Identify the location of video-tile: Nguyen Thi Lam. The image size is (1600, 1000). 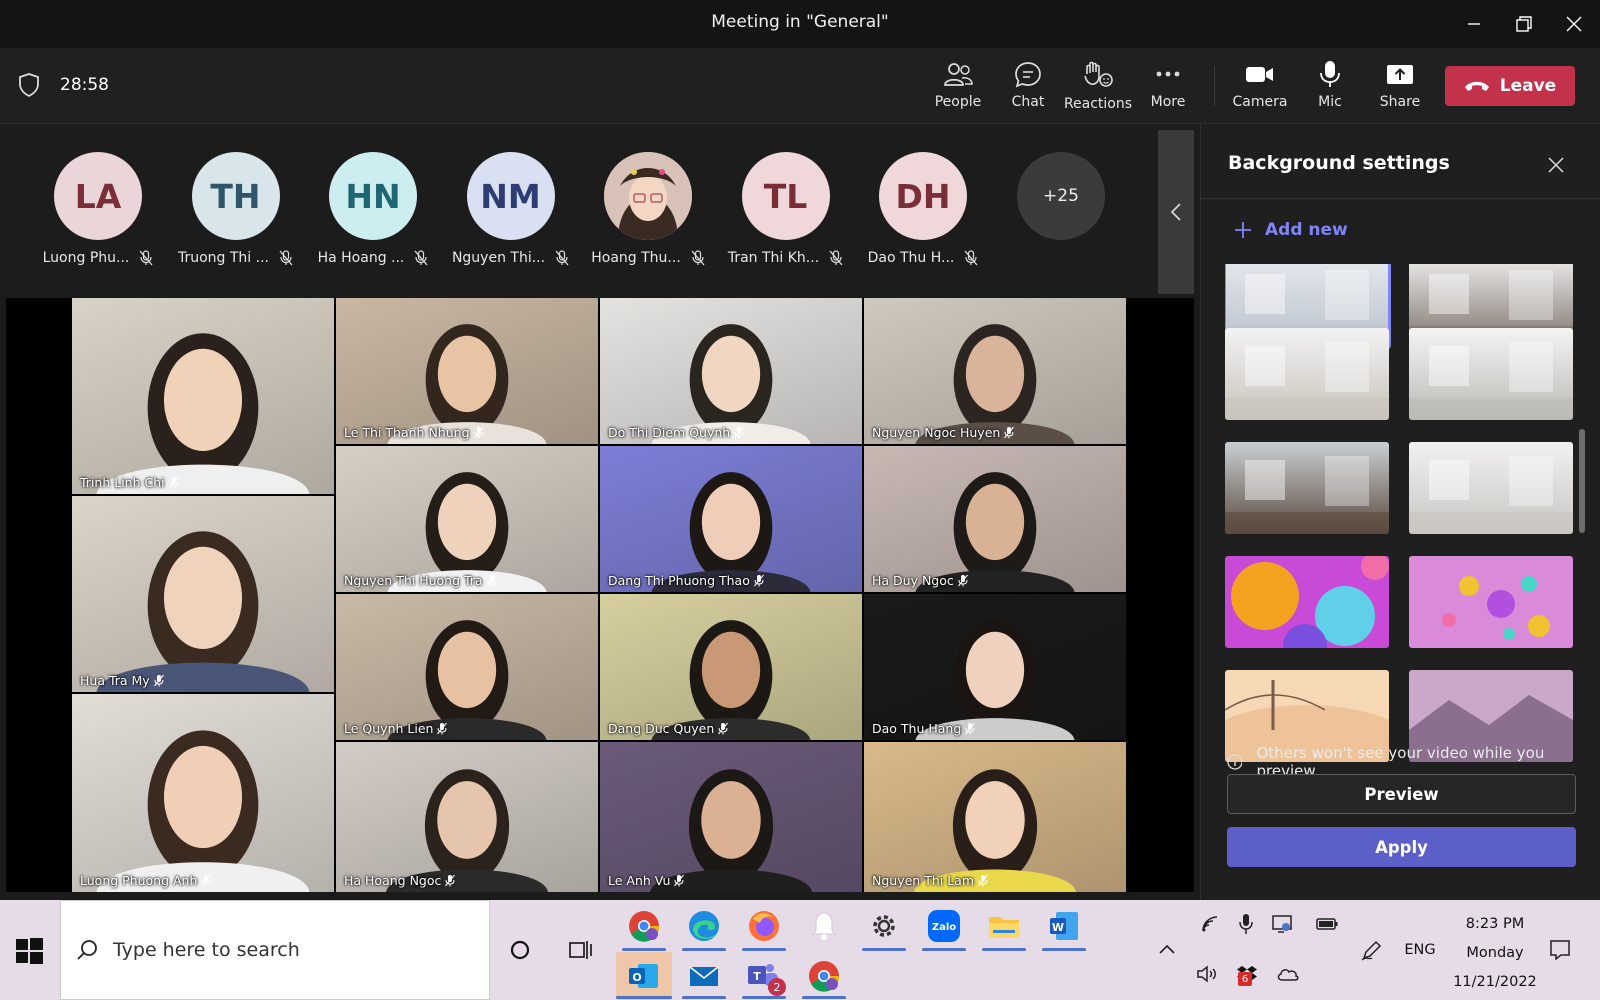
(995, 817).